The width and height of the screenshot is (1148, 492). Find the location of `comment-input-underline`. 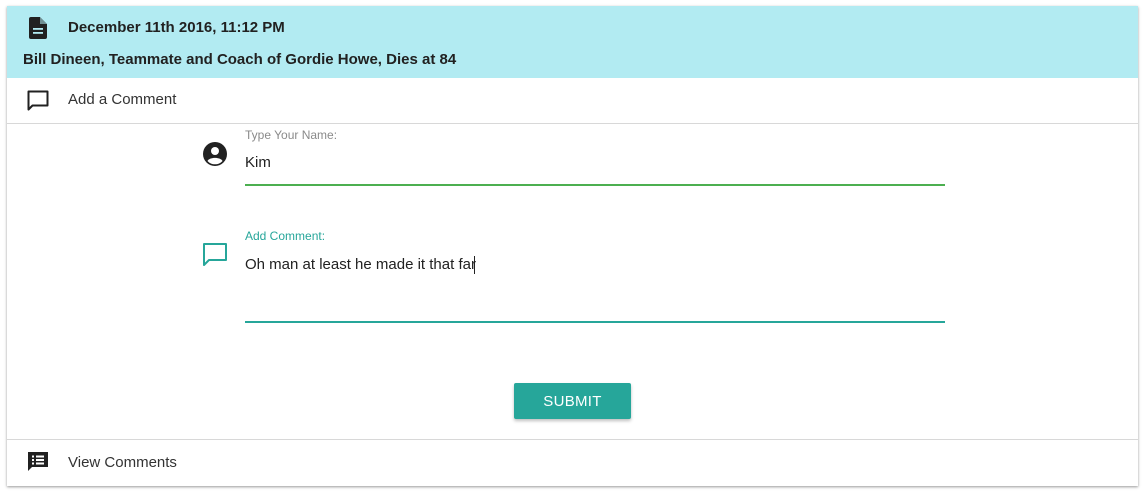

comment-input-underline is located at coordinates (595, 322).